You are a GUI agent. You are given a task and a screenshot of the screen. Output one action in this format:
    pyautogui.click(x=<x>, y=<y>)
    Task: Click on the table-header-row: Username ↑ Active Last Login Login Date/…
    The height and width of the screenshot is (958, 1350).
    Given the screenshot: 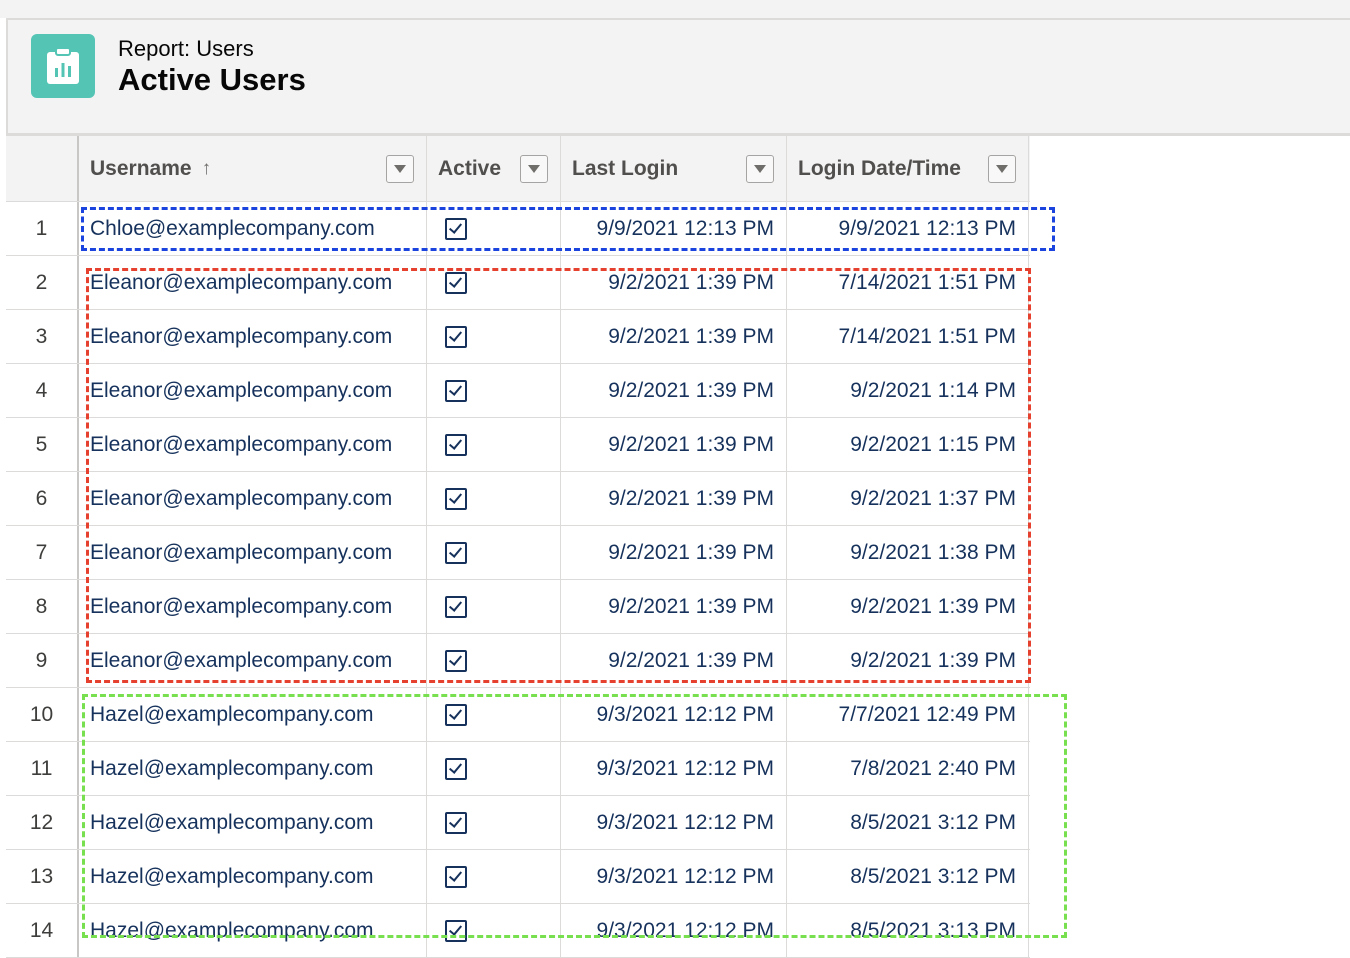 What is the action you would take?
    pyautogui.click(x=518, y=169)
    